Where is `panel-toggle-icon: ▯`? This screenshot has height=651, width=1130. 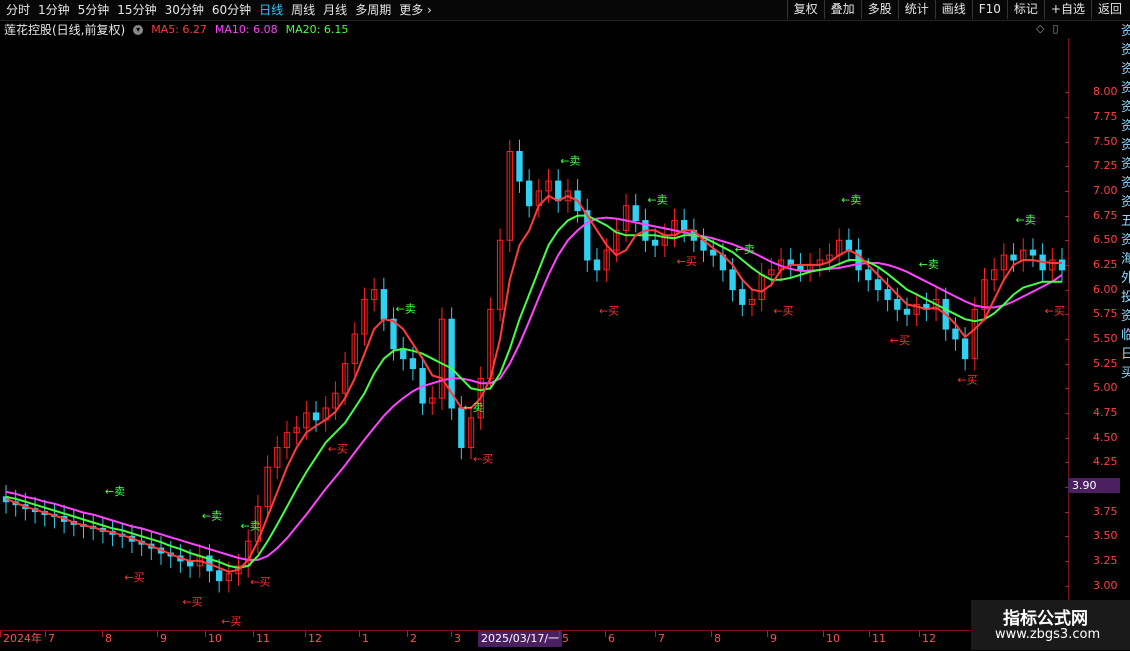
panel-toggle-icon: ▯ is located at coordinates (1055, 28).